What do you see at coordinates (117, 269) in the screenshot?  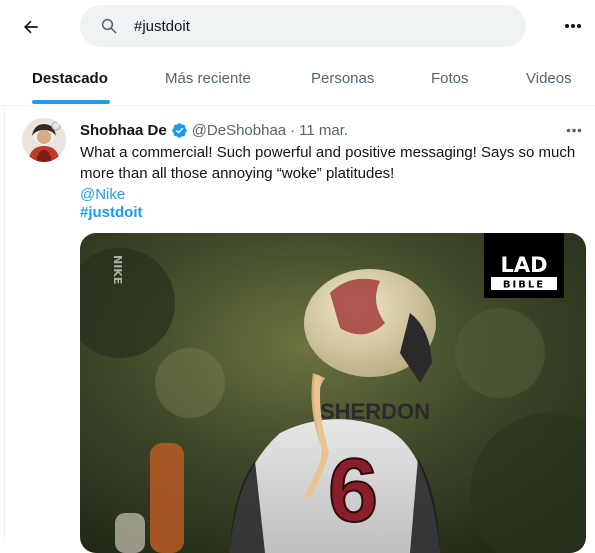 I see `nike-watermark: NIKE` at bounding box center [117, 269].